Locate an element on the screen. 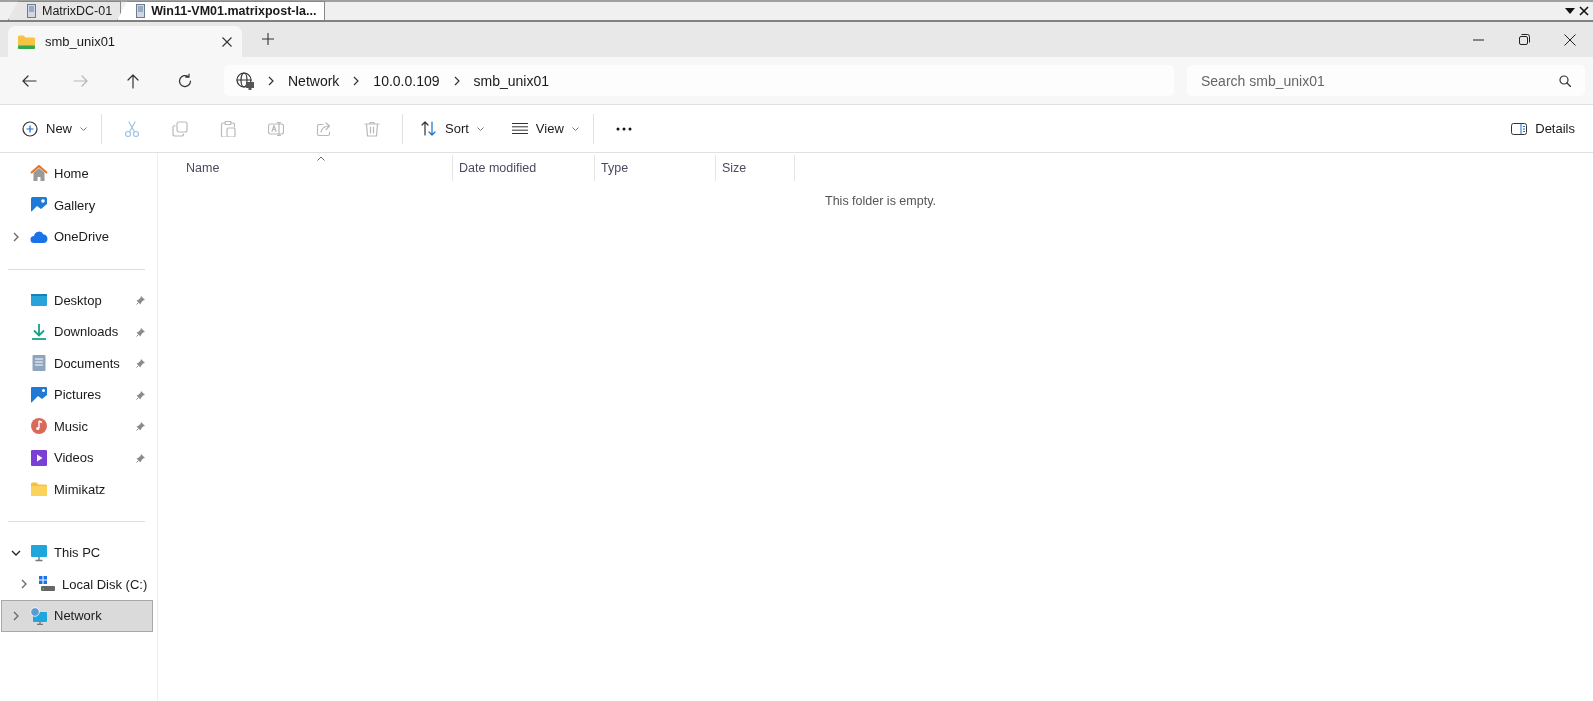 This screenshot has height=701, width=1593. breadcrumb-item: 10.0.0.109 is located at coordinates (406, 80).